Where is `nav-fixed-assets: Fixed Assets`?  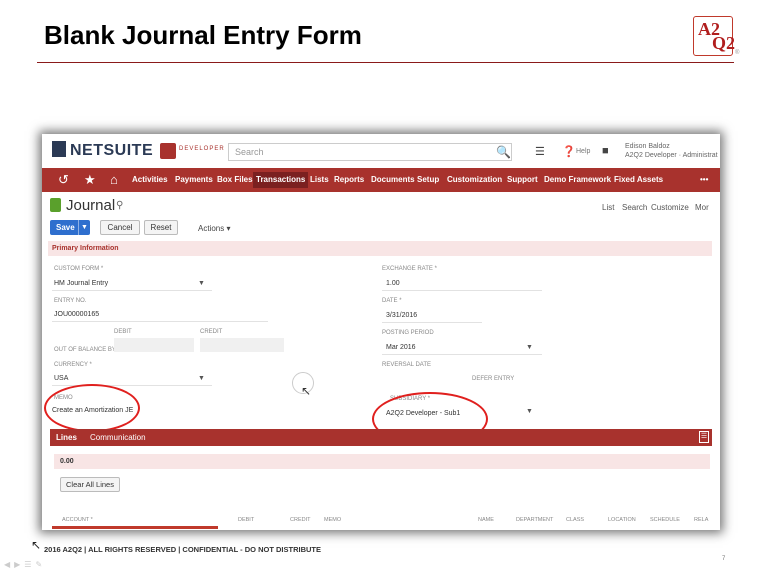 nav-fixed-assets: Fixed Assets is located at coordinates (638, 179).